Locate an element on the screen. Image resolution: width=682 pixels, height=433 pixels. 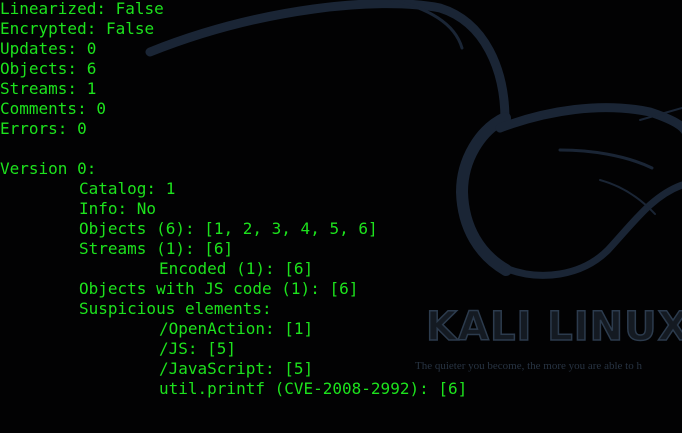
output-line-objects: Objects: 6 is located at coordinates (48, 68).